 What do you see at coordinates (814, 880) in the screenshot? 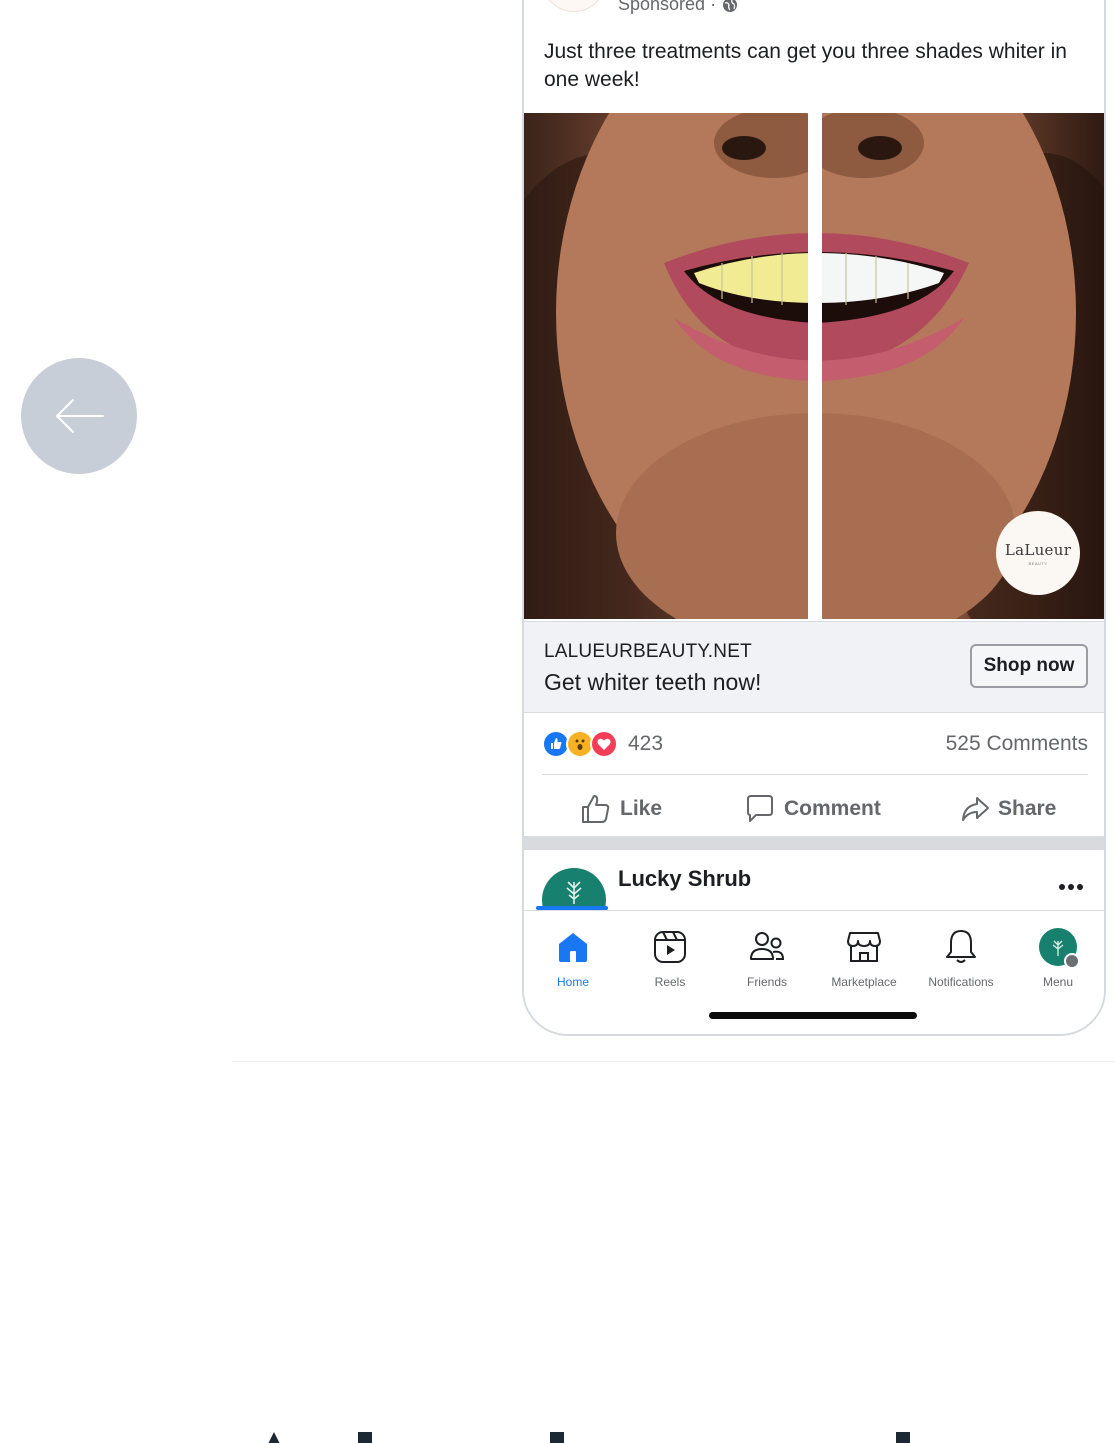
I see `next-post-header: Lucky Shrub` at bounding box center [814, 880].